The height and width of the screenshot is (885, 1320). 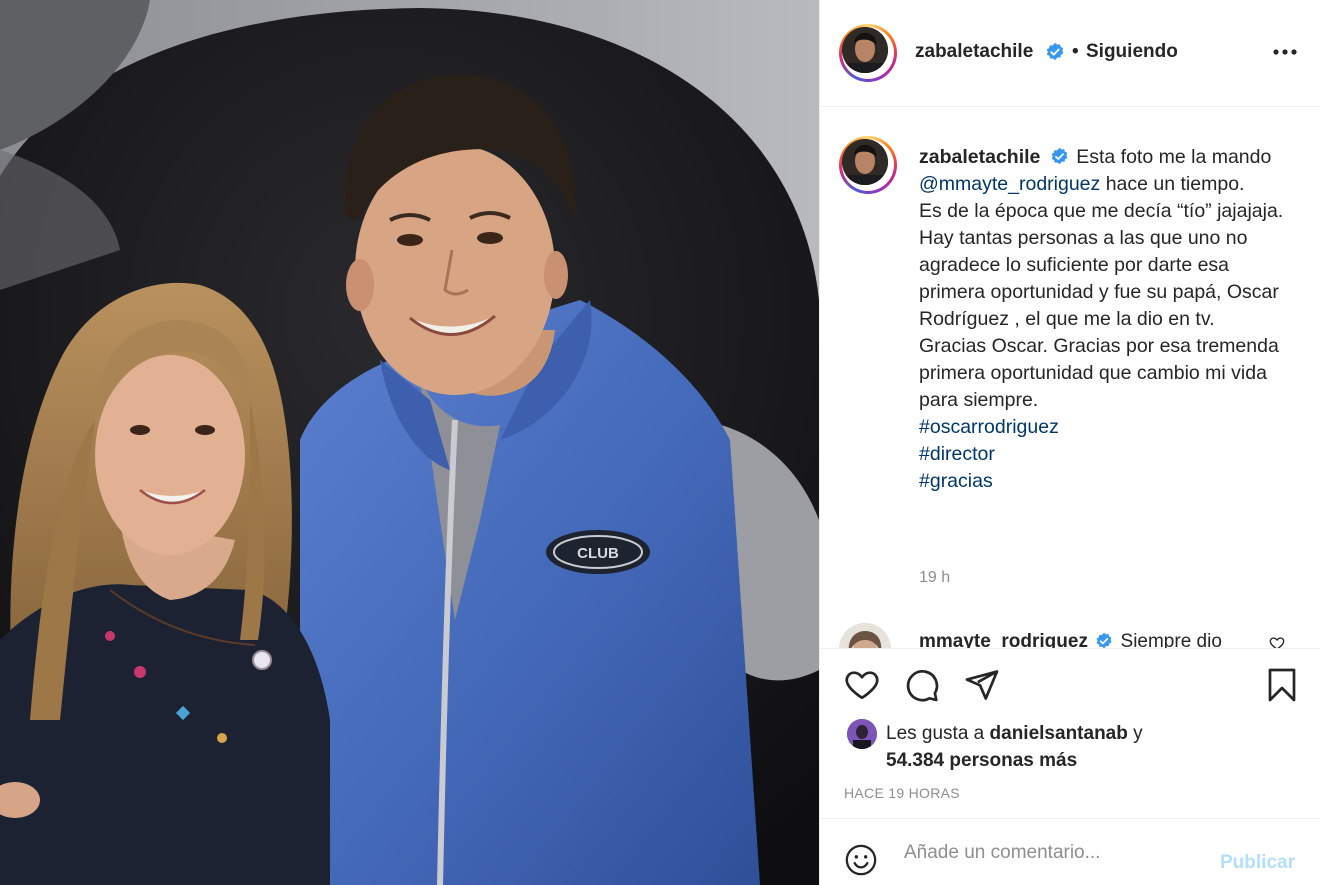 What do you see at coordinates (1285, 52) in the screenshot?
I see `more-options-icon` at bounding box center [1285, 52].